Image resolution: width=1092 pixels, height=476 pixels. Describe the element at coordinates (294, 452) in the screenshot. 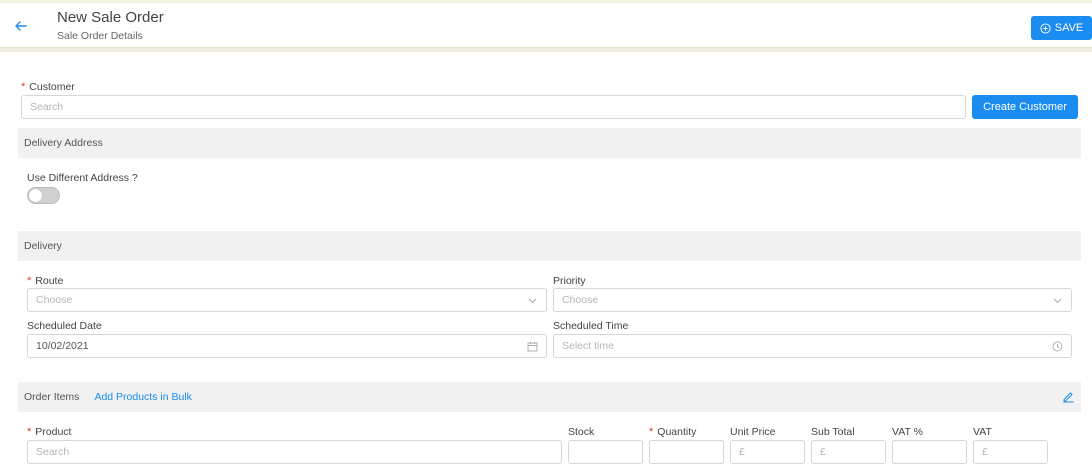

I see `product-search-input` at that location.